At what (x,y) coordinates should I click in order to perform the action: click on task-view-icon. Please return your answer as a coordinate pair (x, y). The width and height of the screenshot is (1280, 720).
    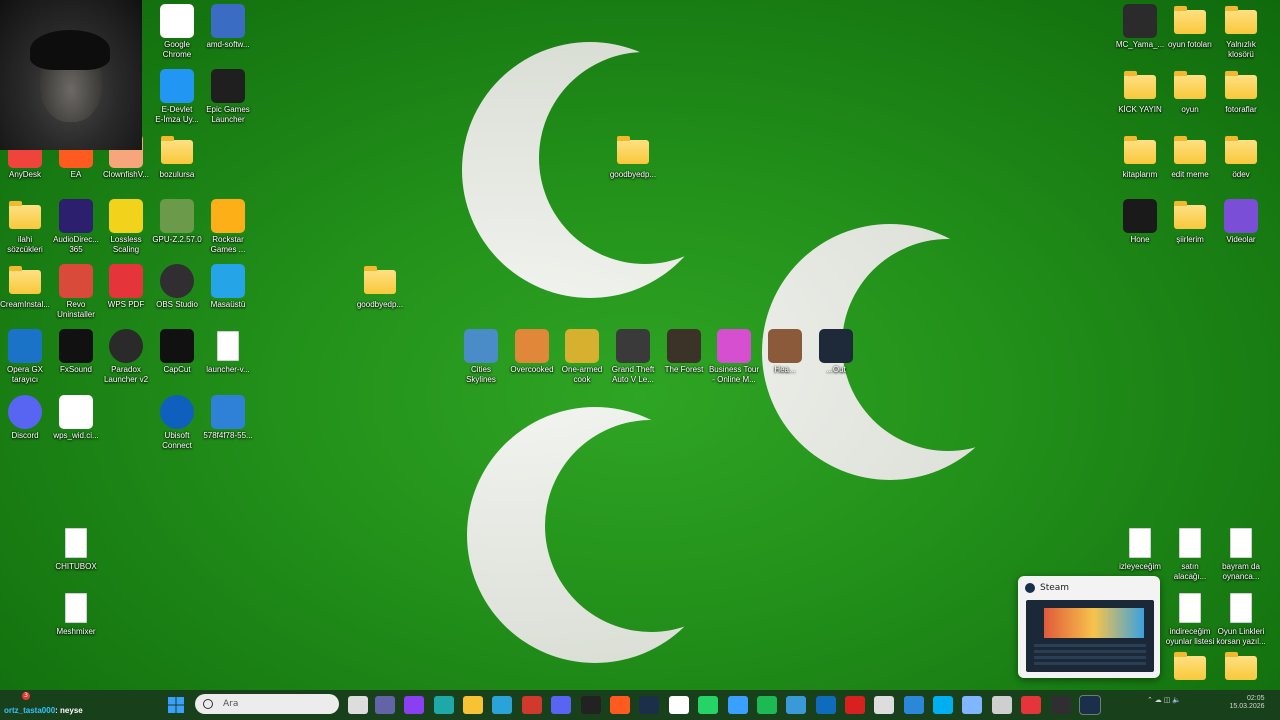
    Looking at the image, I should click on (358, 705).